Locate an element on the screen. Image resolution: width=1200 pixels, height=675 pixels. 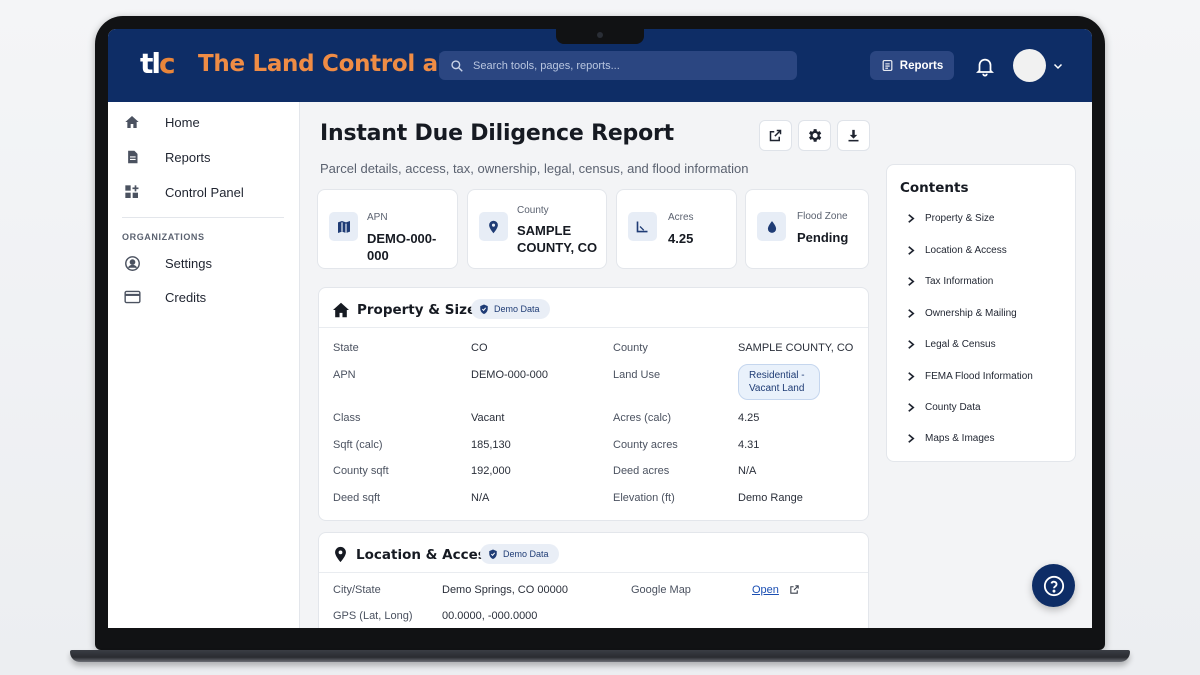
open-external-button is located at coordinates (775, 135).